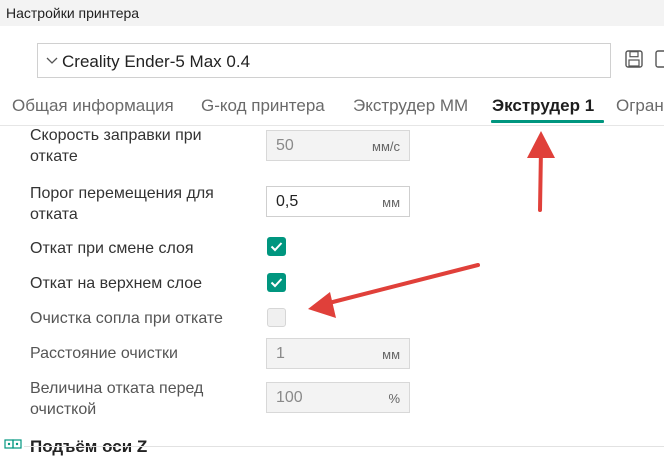 This screenshot has width=664, height=457. I want to click on retract-before-wipe-label-line1: Величина отката перед, so click(117, 388).